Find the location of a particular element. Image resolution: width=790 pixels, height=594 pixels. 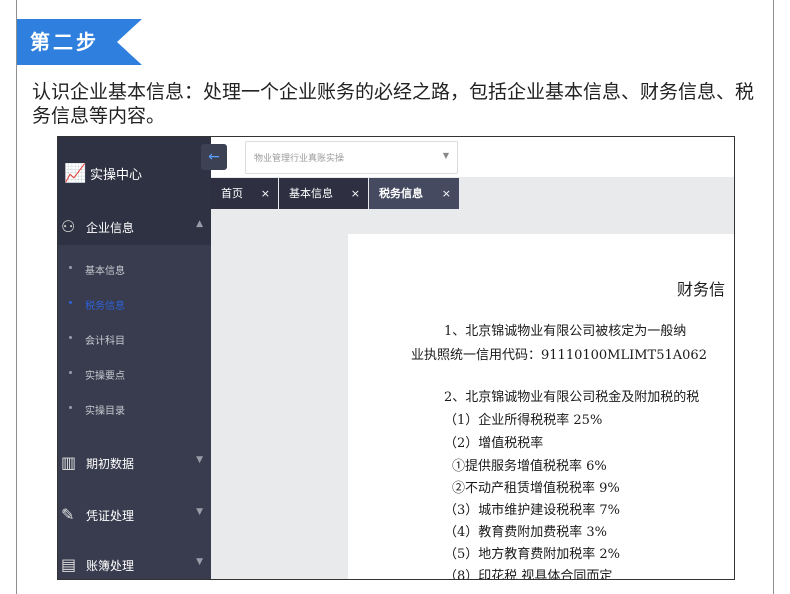

document-line: （5）地方教育费附加税率 2% is located at coordinates (532, 554).